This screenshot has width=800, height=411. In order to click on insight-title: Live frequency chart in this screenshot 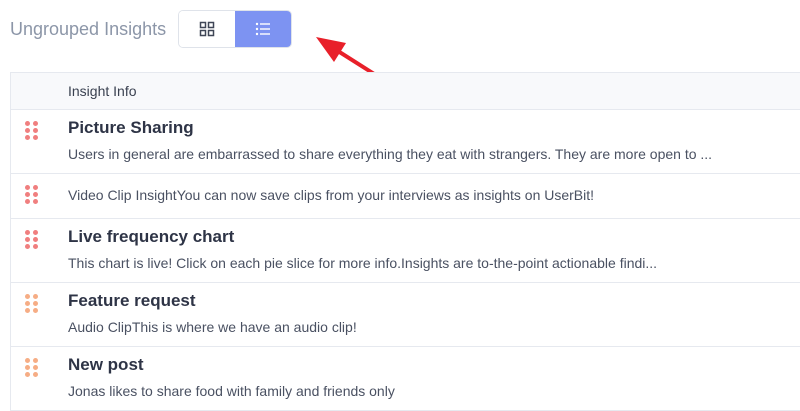, I will do `click(151, 237)`.